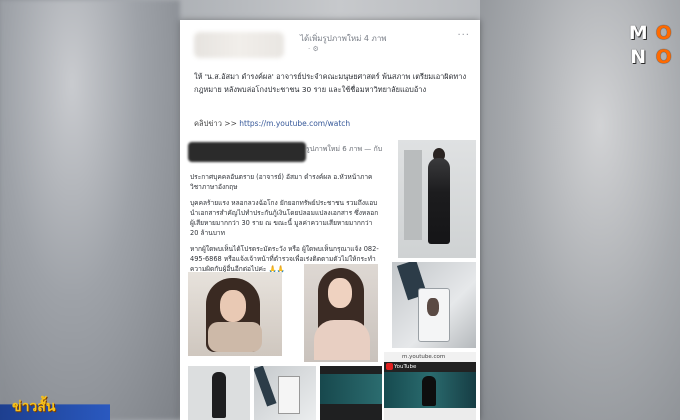 The width and height of the screenshot is (680, 420). What do you see at coordinates (663, 33) in the screenshot?
I see `logo-letter-o: O` at bounding box center [663, 33].